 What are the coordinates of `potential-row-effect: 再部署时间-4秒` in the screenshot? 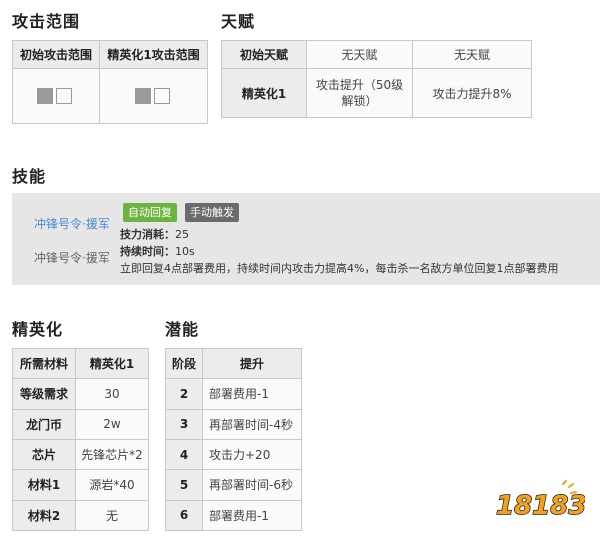 It's located at (252, 424).